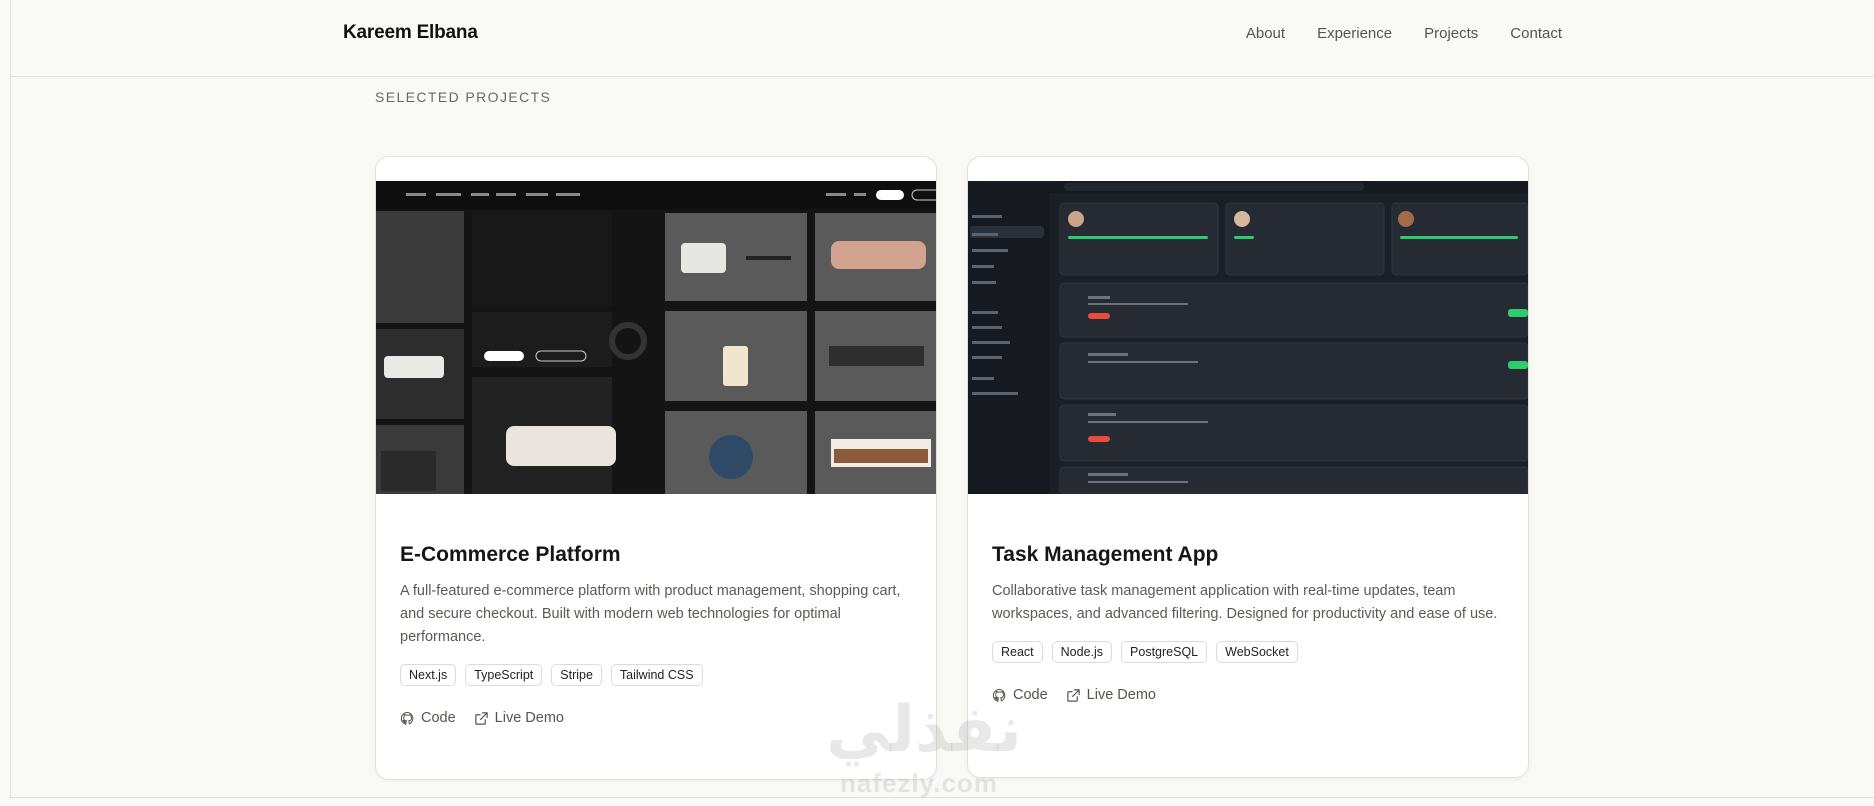 This screenshot has width=1874, height=806. I want to click on code-link: Code, so click(428, 718).